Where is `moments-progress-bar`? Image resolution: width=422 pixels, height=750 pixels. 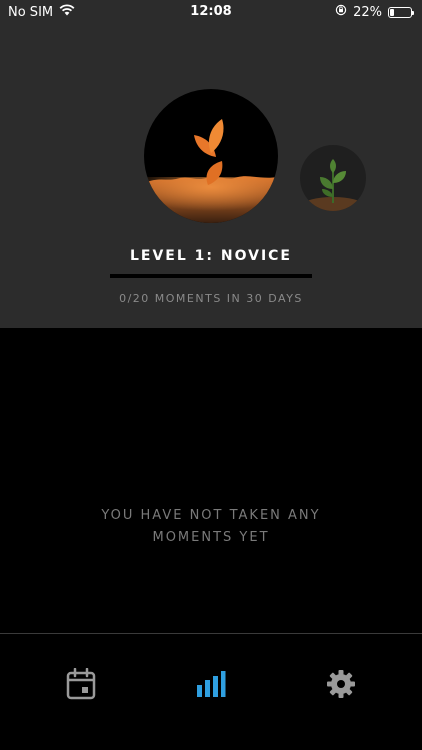
moments-progress-bar is located at coordinates (211, 276).